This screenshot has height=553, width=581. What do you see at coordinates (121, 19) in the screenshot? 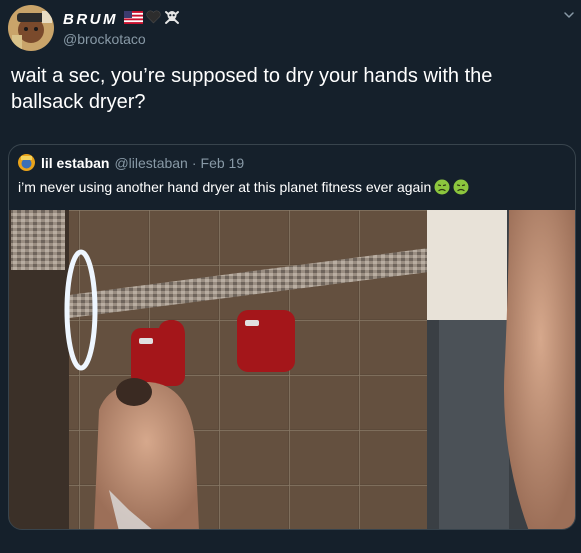
I see `display-name: BRUM` at bounding box center [121, 19].